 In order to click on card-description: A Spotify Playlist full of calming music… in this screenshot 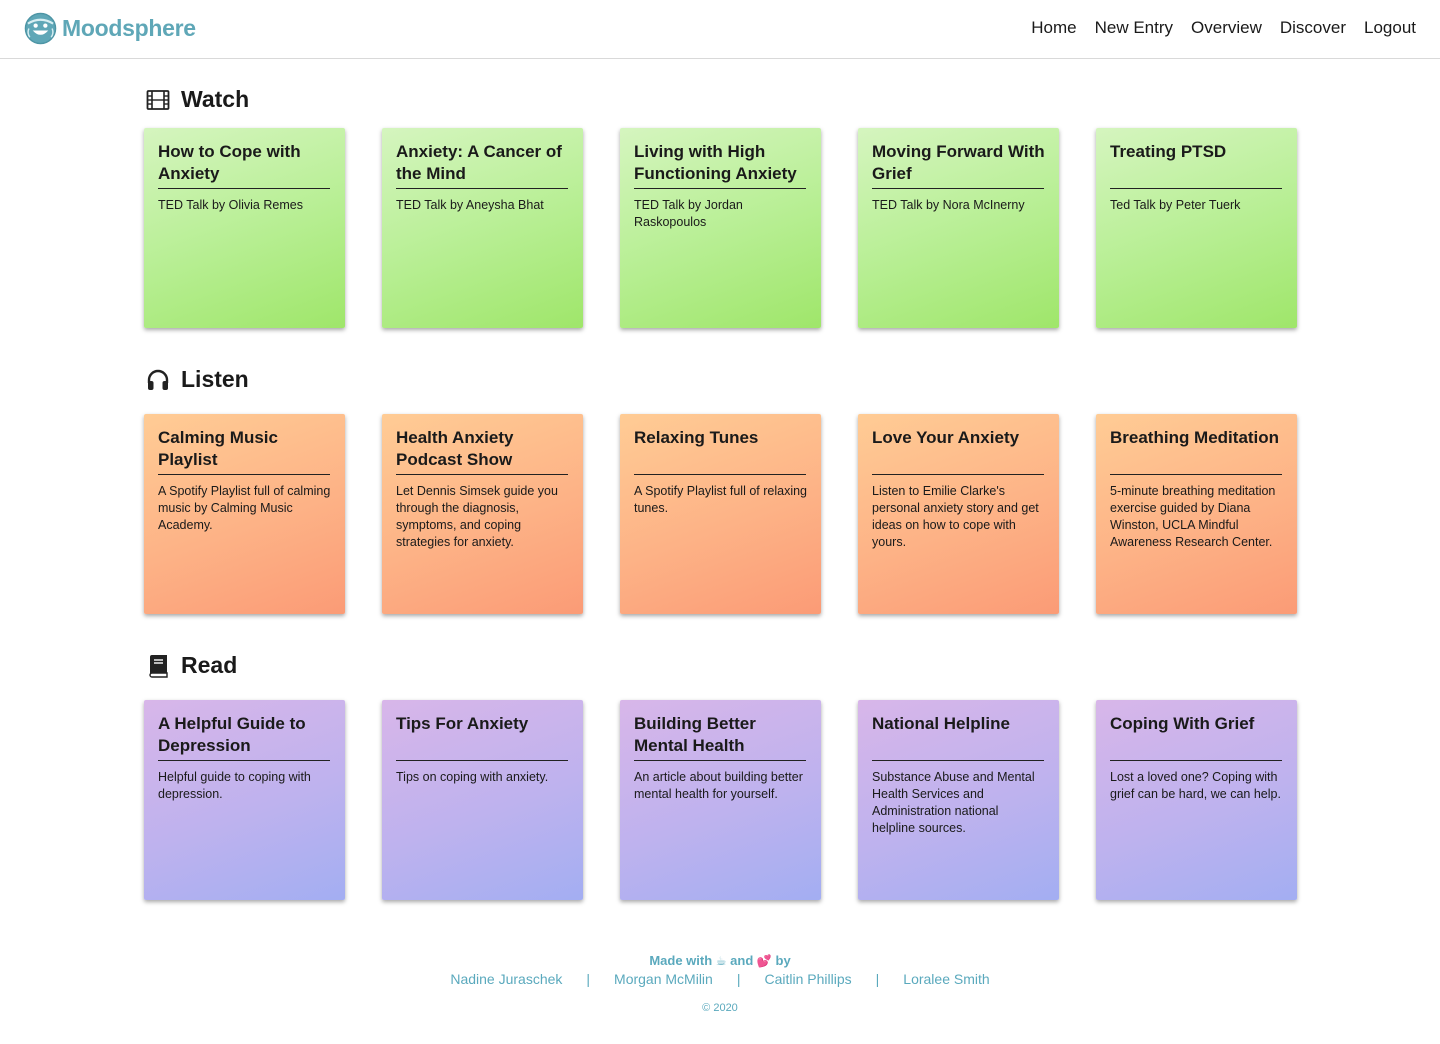, I will do `click(244, 508)`.